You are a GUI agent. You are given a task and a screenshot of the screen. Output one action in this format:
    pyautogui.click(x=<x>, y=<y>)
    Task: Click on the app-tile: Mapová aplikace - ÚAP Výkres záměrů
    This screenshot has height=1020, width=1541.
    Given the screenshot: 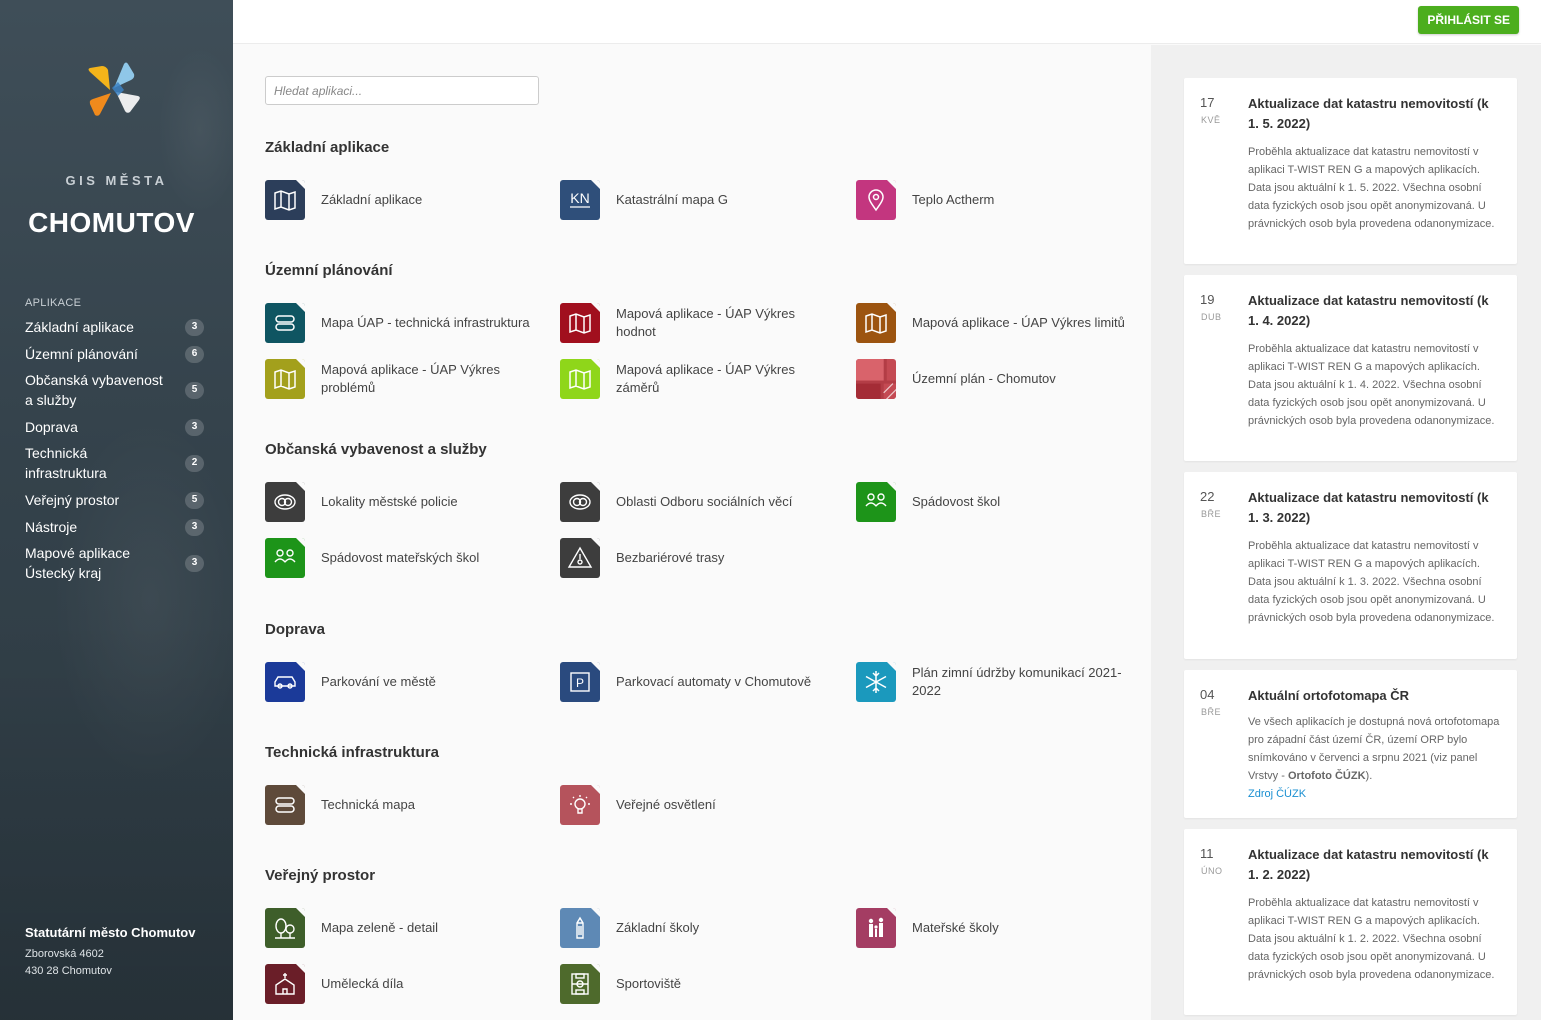 What is the action you would take?
    pyautogui.click(x=695, y=379)
    